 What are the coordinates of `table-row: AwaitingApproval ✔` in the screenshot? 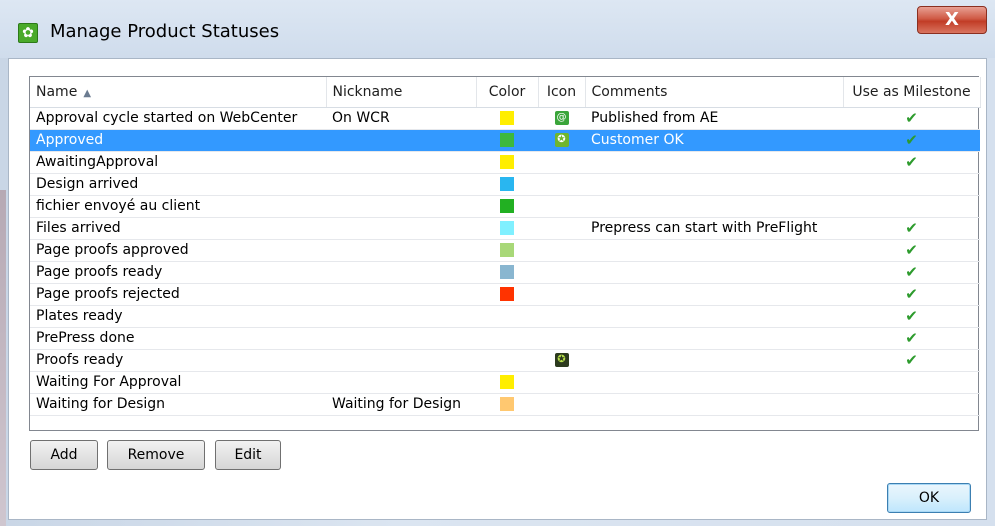 It's located at (505, 162).